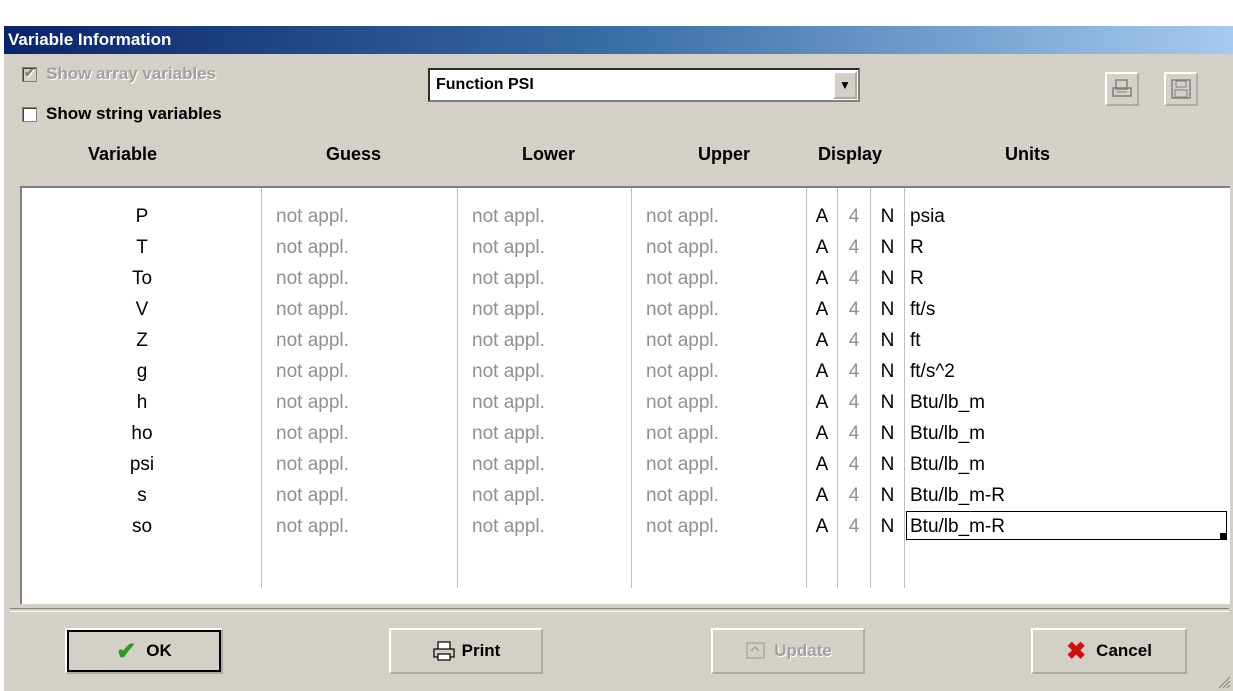  Describe the element at coordinates (144, 651) in the screenshot. I see `ok-button: ✔ OK` at that location.